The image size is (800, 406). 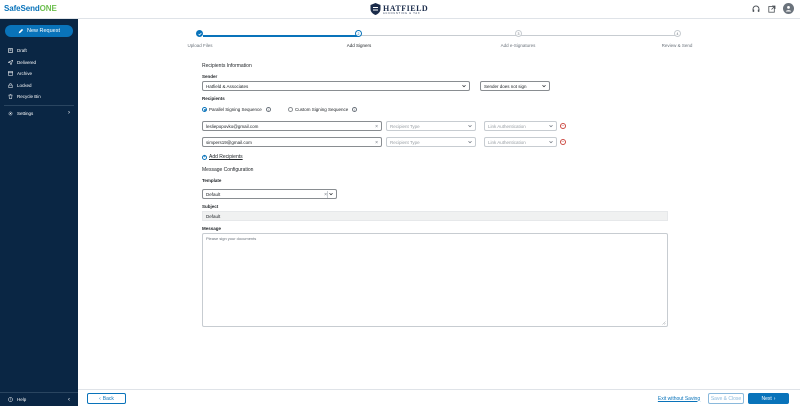 I want to click on recipient-email-input: lesliepopovko@gmail.com ×, so click(x=292, y=126).